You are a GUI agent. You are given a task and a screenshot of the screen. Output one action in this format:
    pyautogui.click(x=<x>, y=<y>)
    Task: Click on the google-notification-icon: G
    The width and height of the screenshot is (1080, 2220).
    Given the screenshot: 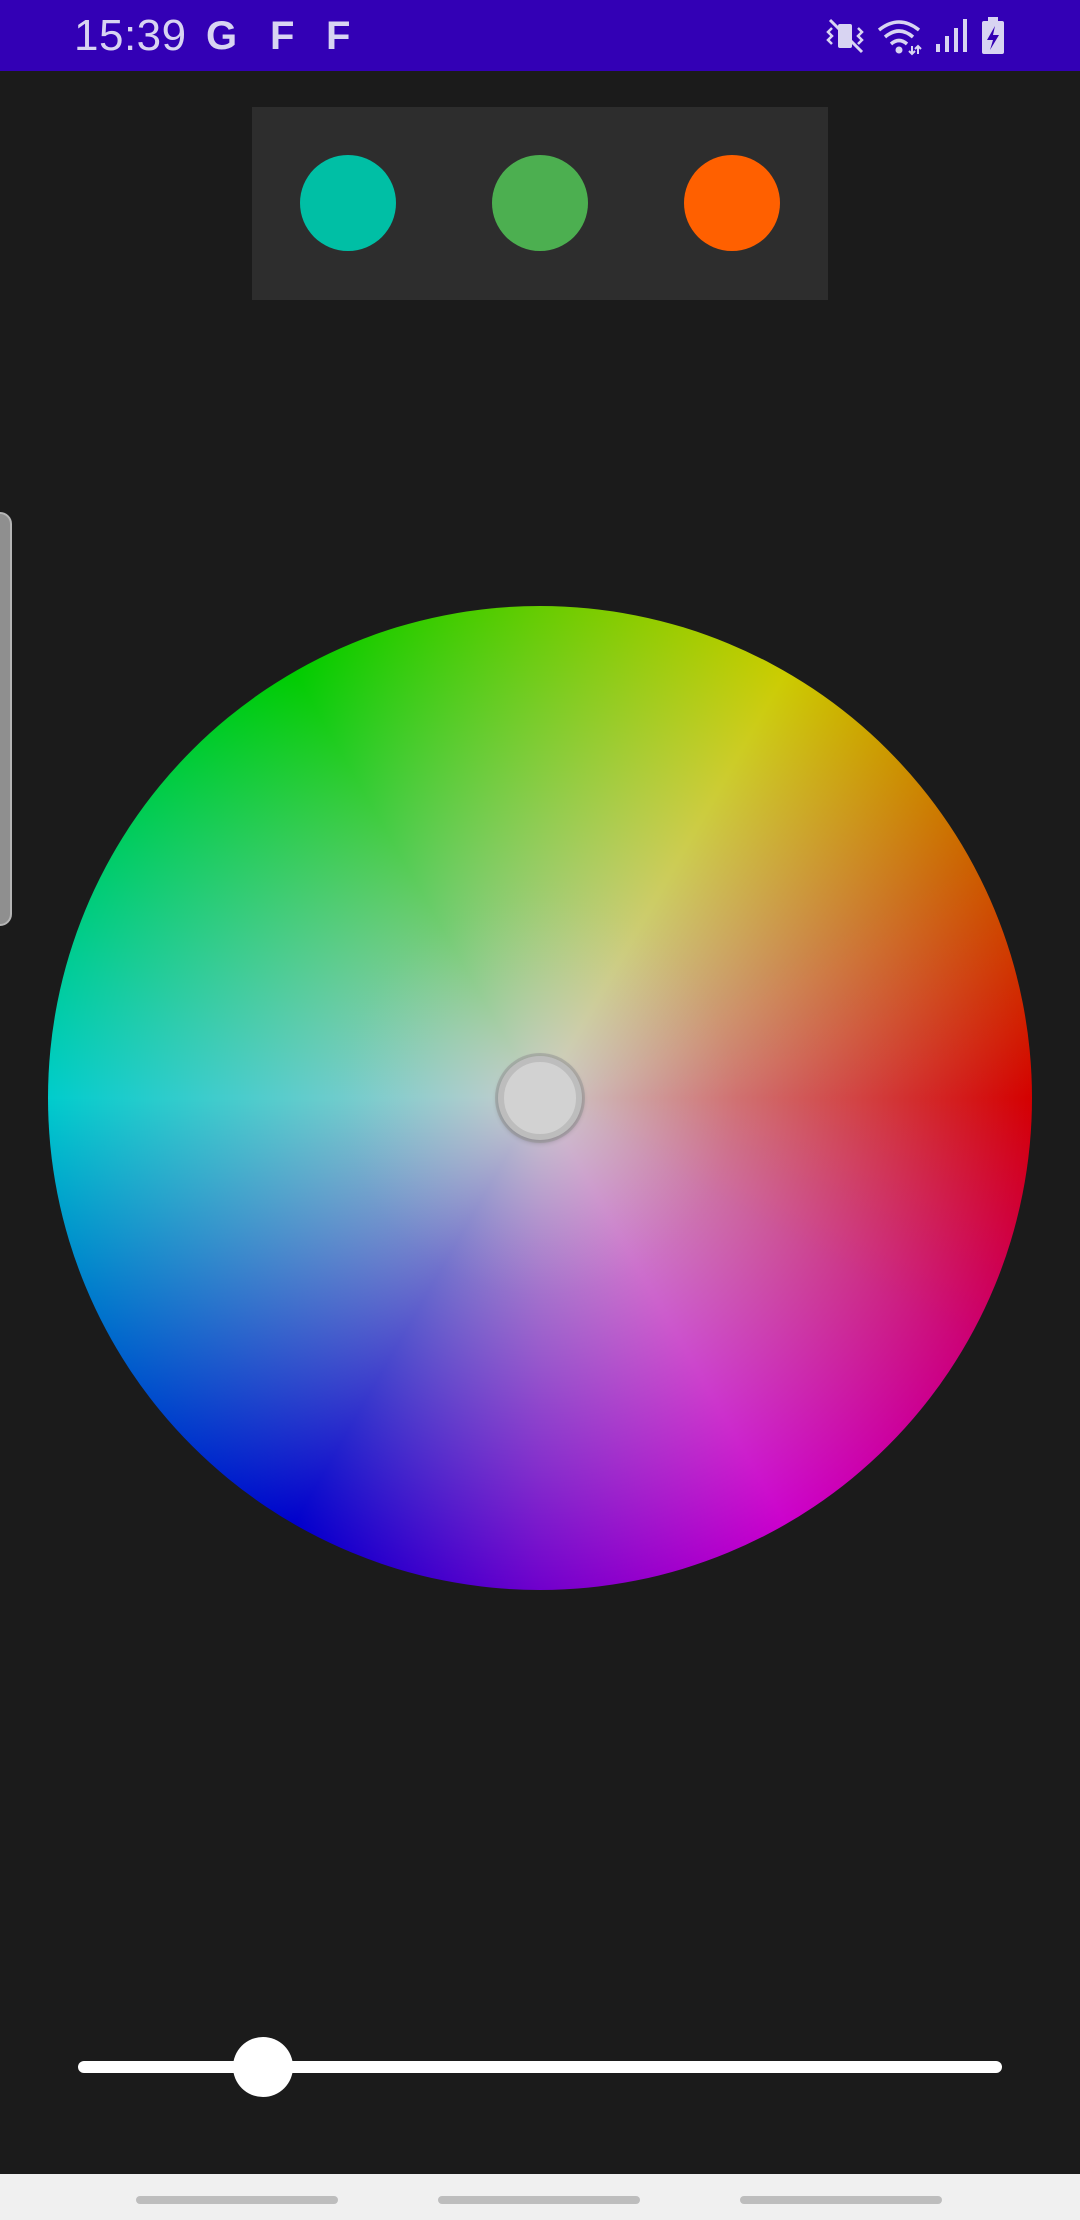 What is the action you would take?
    pyautogui.click(x=222, y=36)
    